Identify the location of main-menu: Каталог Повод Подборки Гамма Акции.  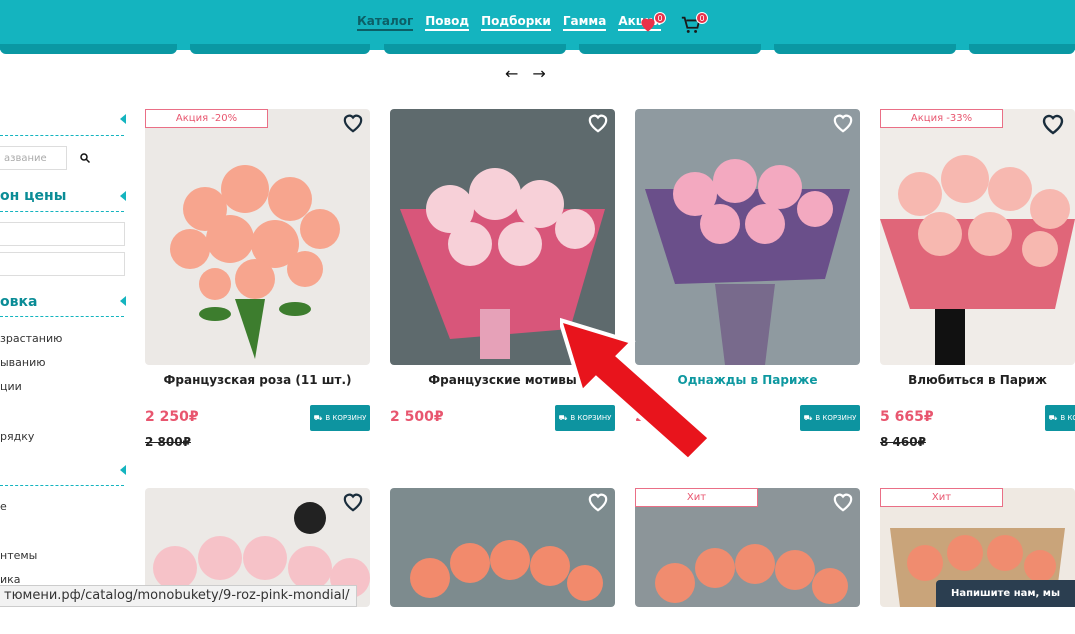
(509, 22).